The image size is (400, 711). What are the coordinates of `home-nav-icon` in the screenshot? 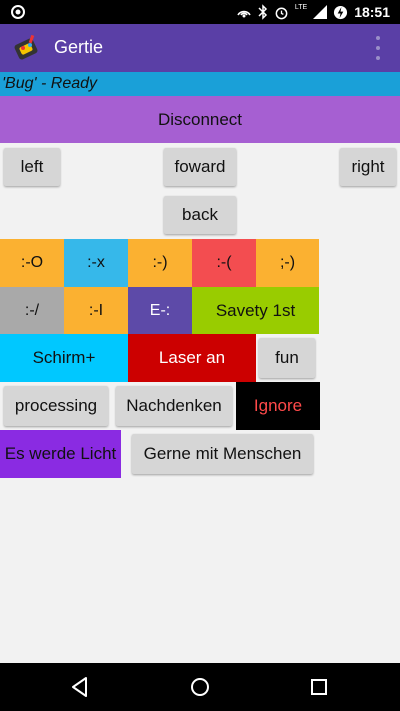 It's located at (200, 687).